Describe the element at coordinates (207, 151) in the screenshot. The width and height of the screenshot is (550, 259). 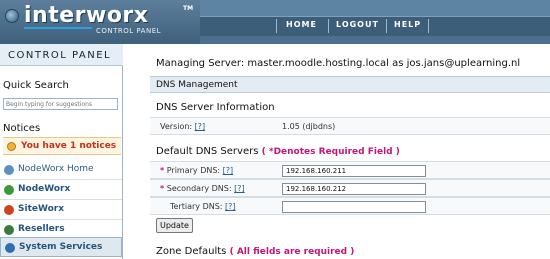
I see `default-dns-heading: Default DNS Servers` at that location.